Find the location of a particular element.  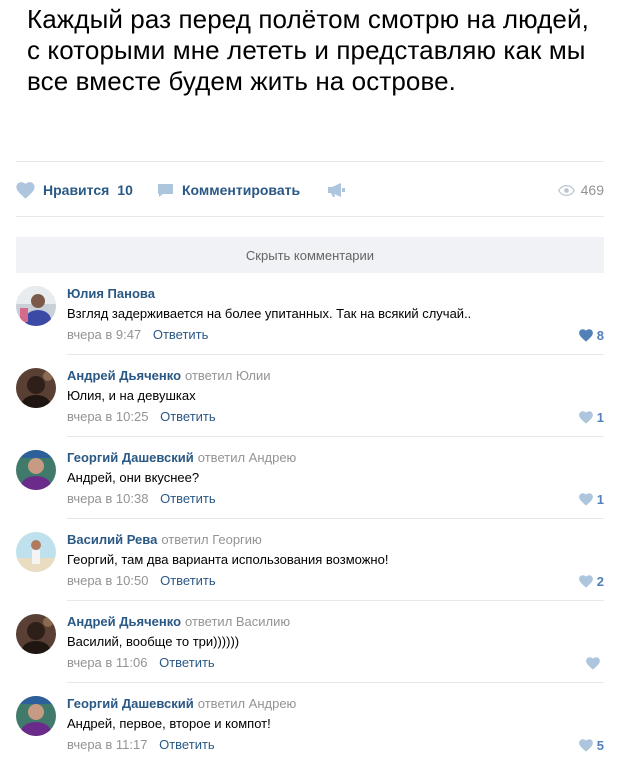

comment-header: Андрей Дьяченко ответил Юлии is located at coordinates (169, 375).